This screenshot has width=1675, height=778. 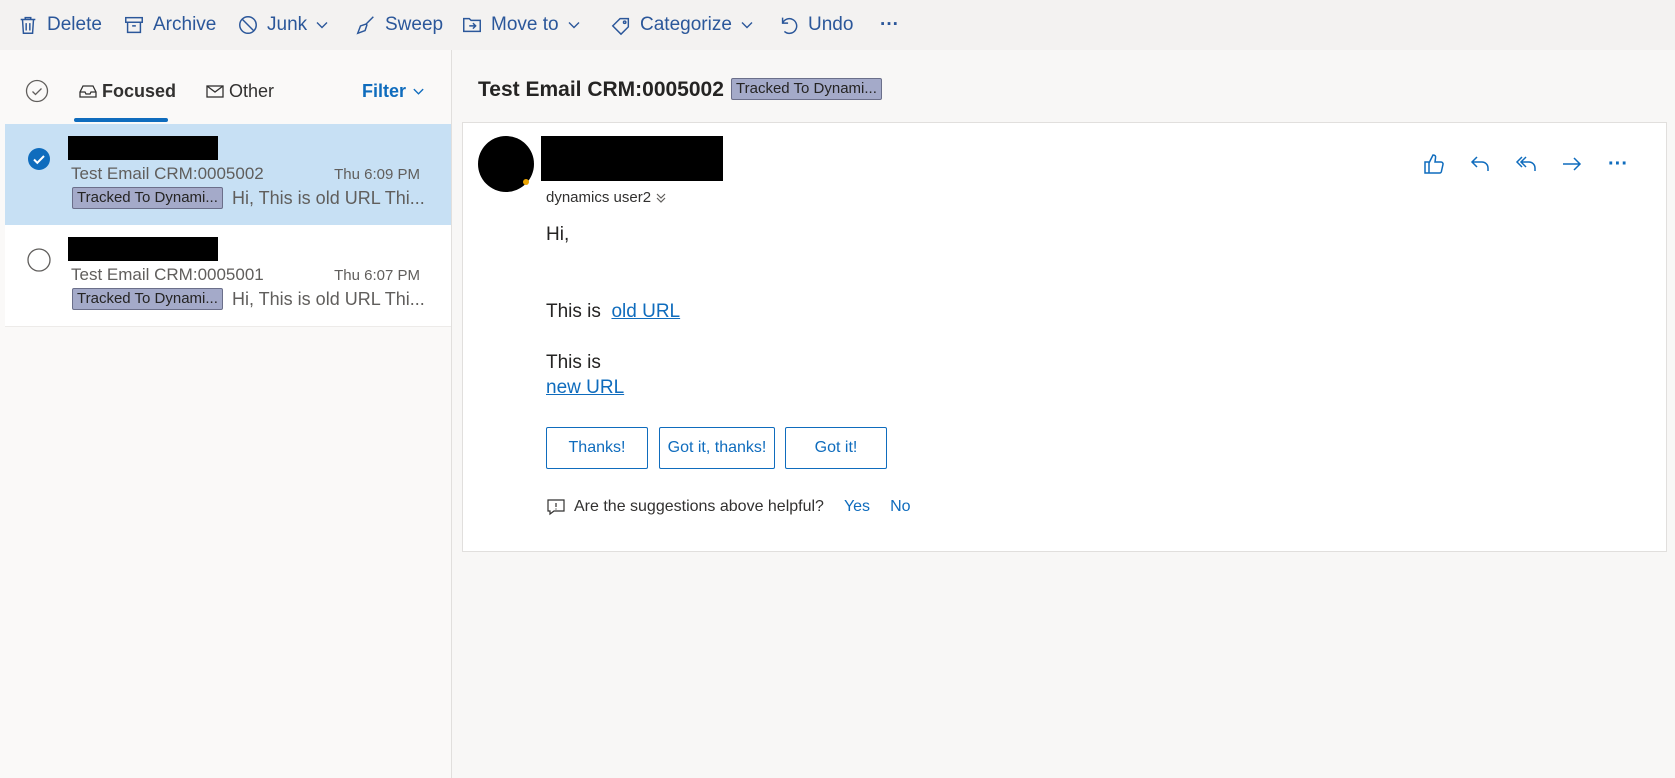 What do you see at coordinates (248, 25) in the screenshot?
I see `block-icon` at bounding box center [248, 25].